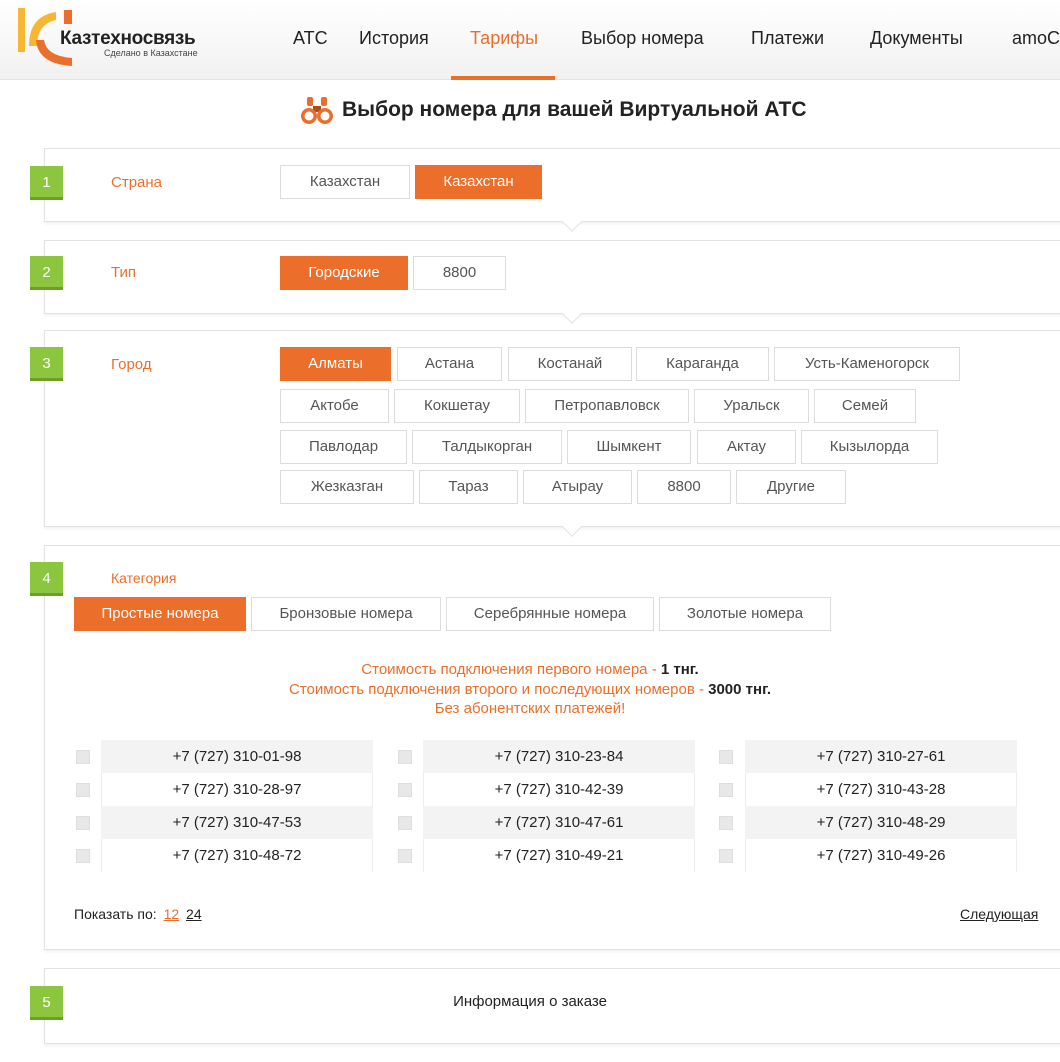 This screenshot has width=1060, height=1062. Describe the element at coordinates (46, 579) in the screenshot. I see `step-badge-4: 4` at that location.